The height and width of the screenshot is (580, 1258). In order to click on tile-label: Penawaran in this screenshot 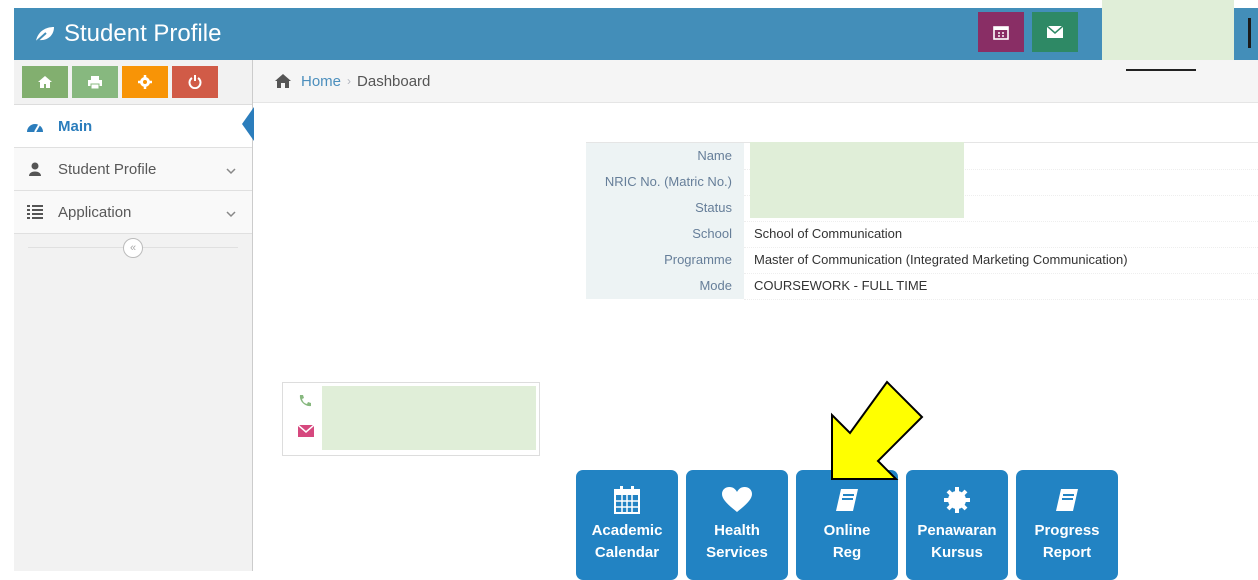, I will do `click(957, 530)`.